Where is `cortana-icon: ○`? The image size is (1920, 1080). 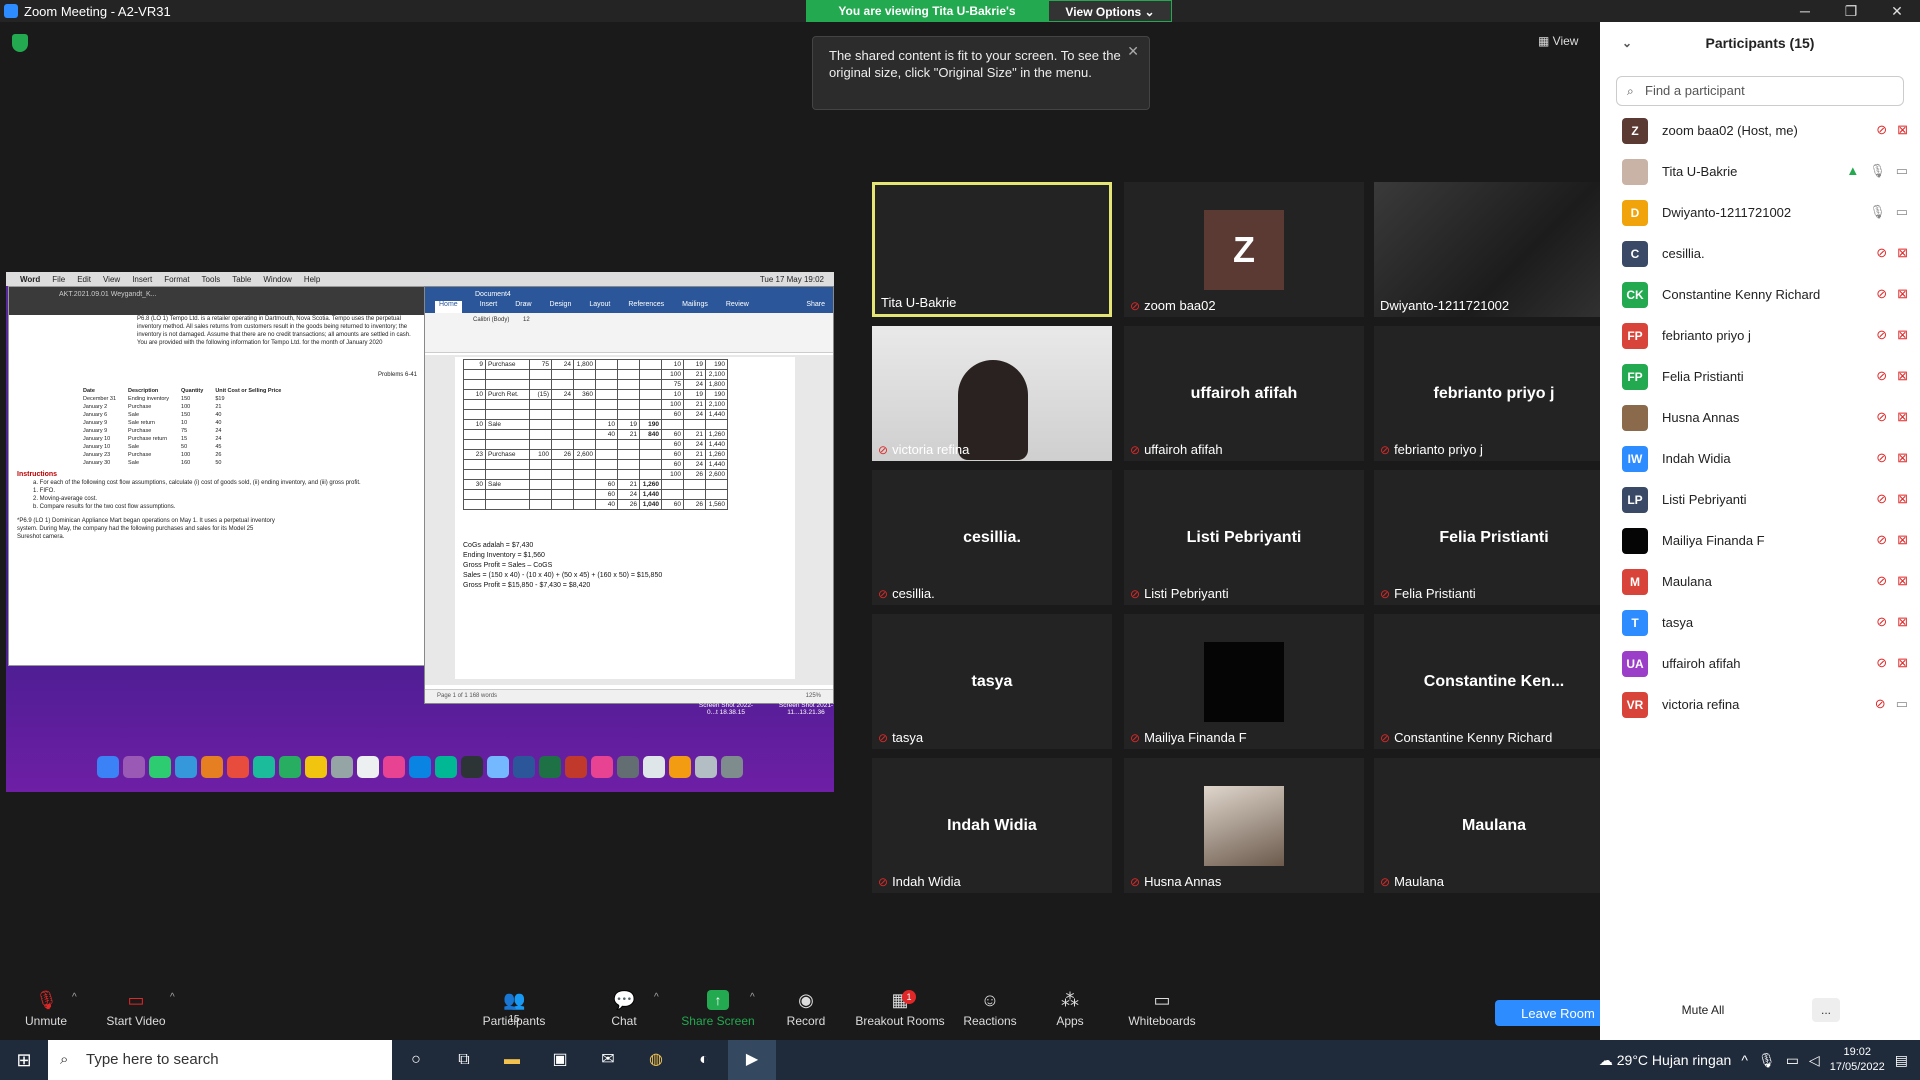 cortana-icon: ○ is located at coordinates (416, 1060).